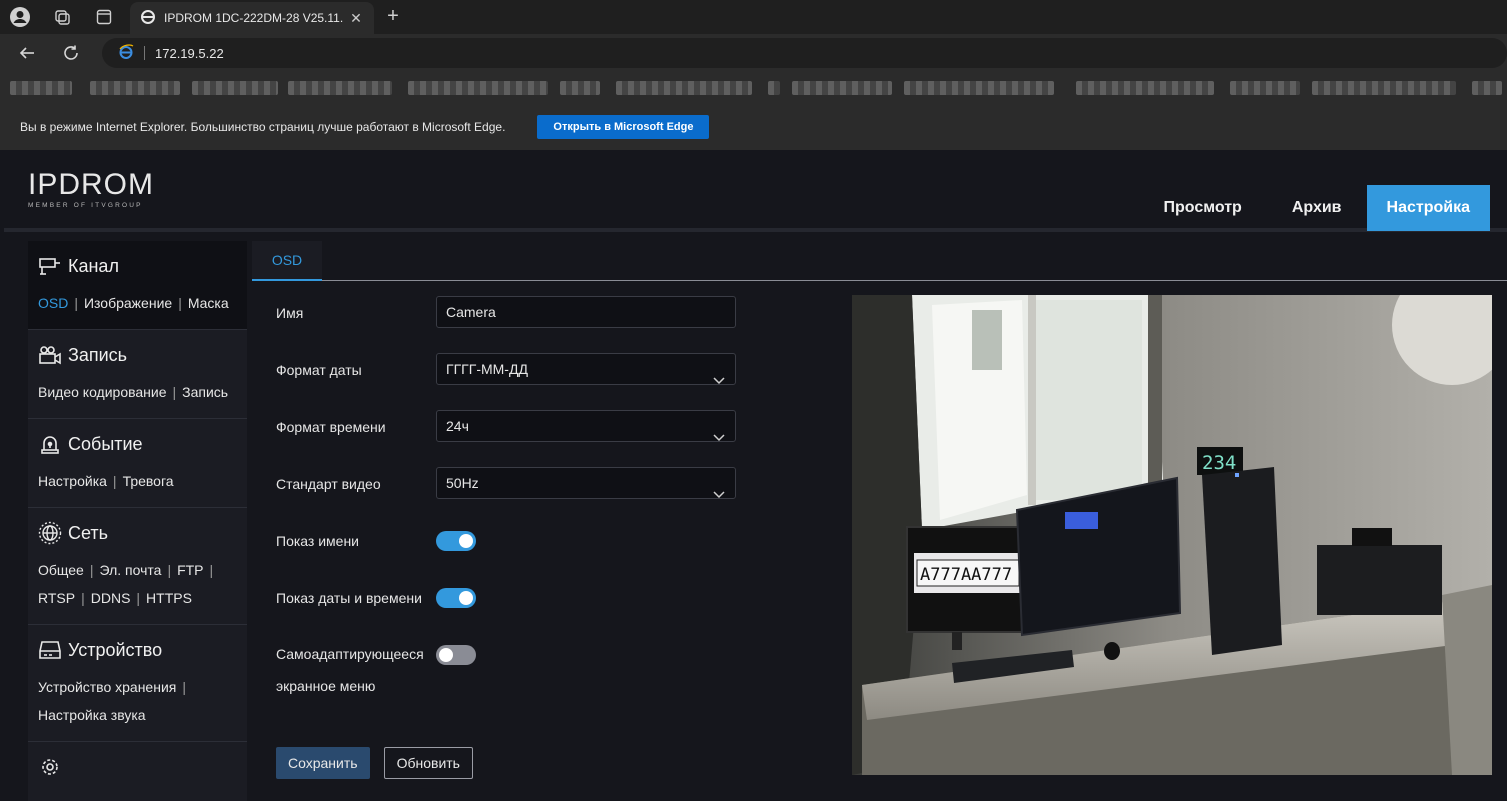 The image size is (1507, 801). What do you see at coordinates (879, 261) in the screenshot?
I see `content-tabs: OSD` at bounding box center [879, 261].